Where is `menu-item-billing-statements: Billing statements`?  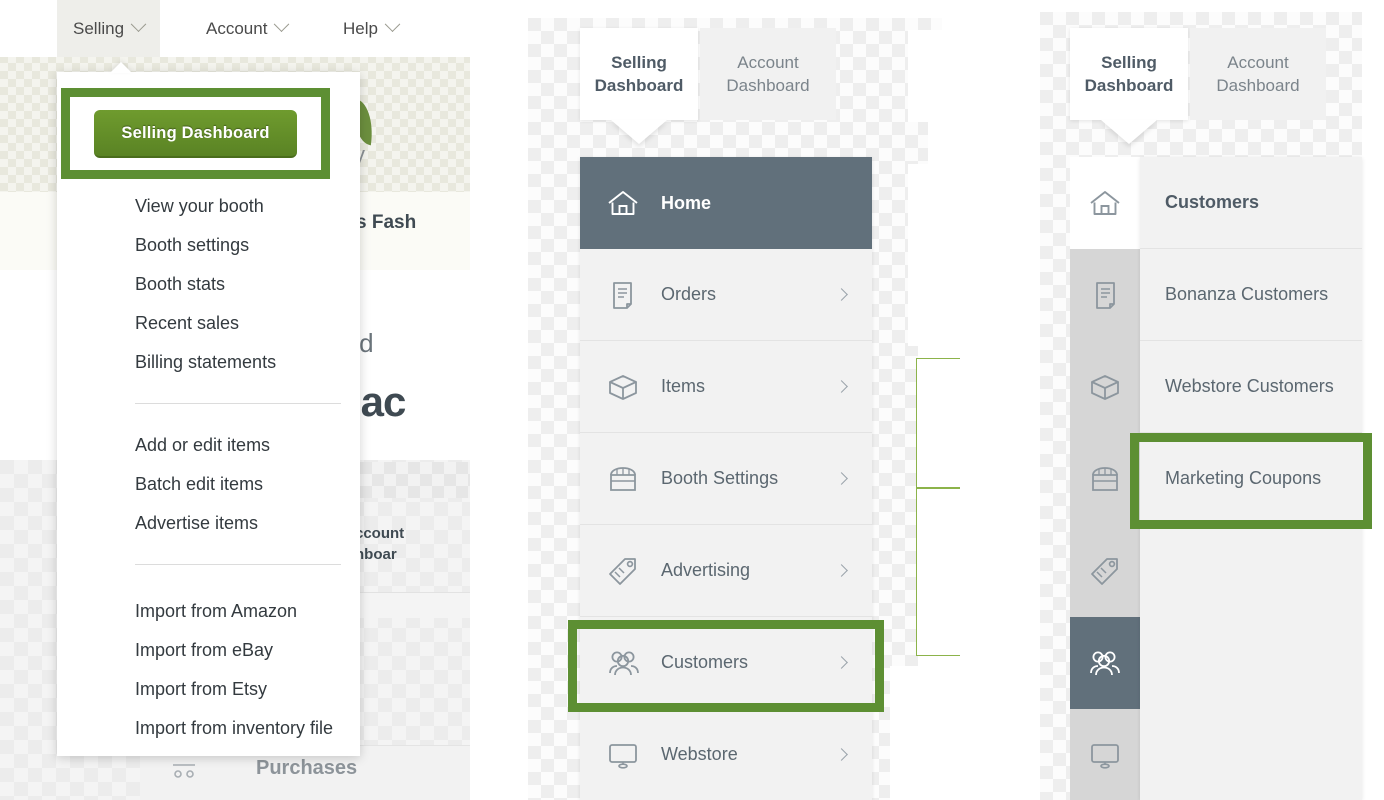 menu-item-billing-statements: Billing statements is located at coordinates (205, 362).